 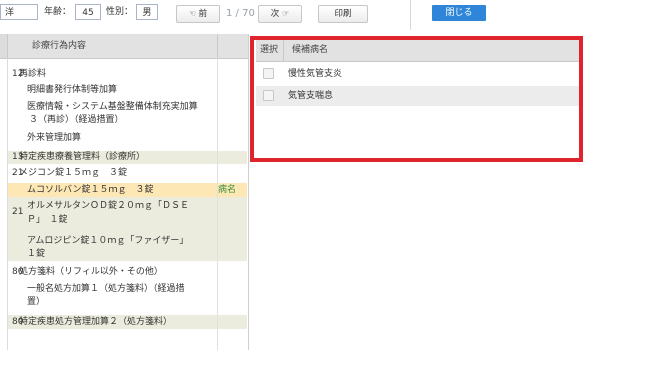 I want to click on close-button: 閉じる, so click(x=459, y=13).